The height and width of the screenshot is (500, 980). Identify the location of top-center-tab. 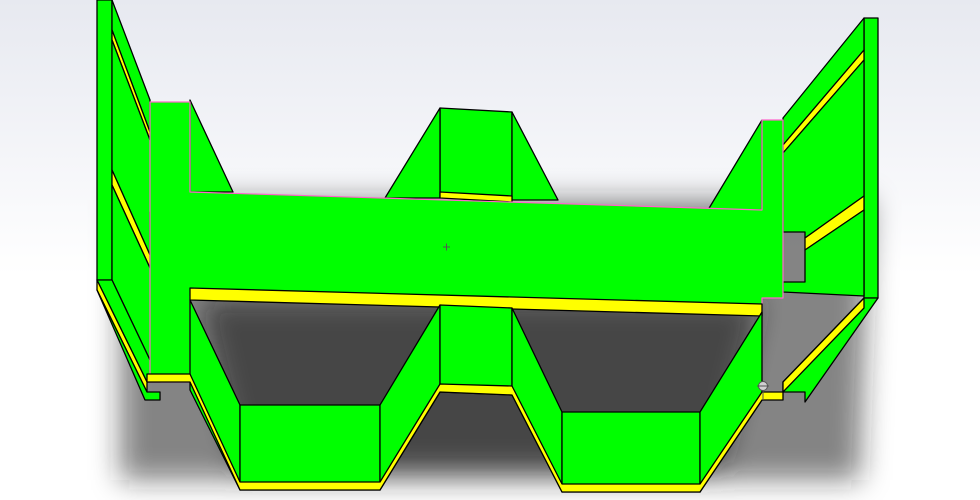
(471, 155).